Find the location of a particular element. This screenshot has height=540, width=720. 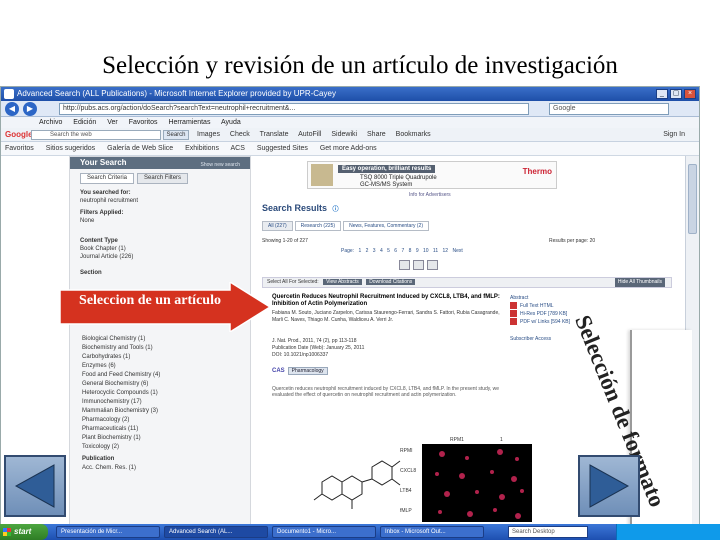

menu-help: Ayuda is located at coordinates (231, 122).